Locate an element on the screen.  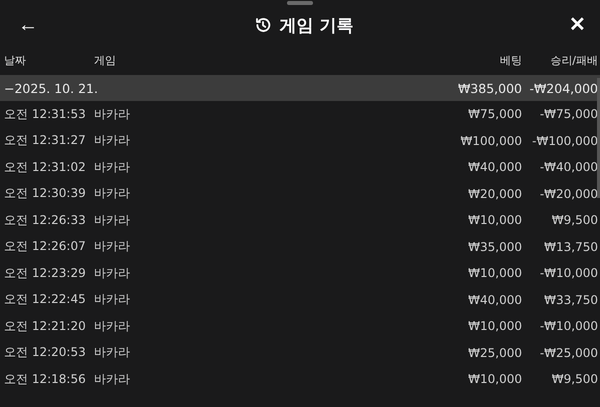
table-cell-text: -₩25,000 is located at coordinates (568, 353).